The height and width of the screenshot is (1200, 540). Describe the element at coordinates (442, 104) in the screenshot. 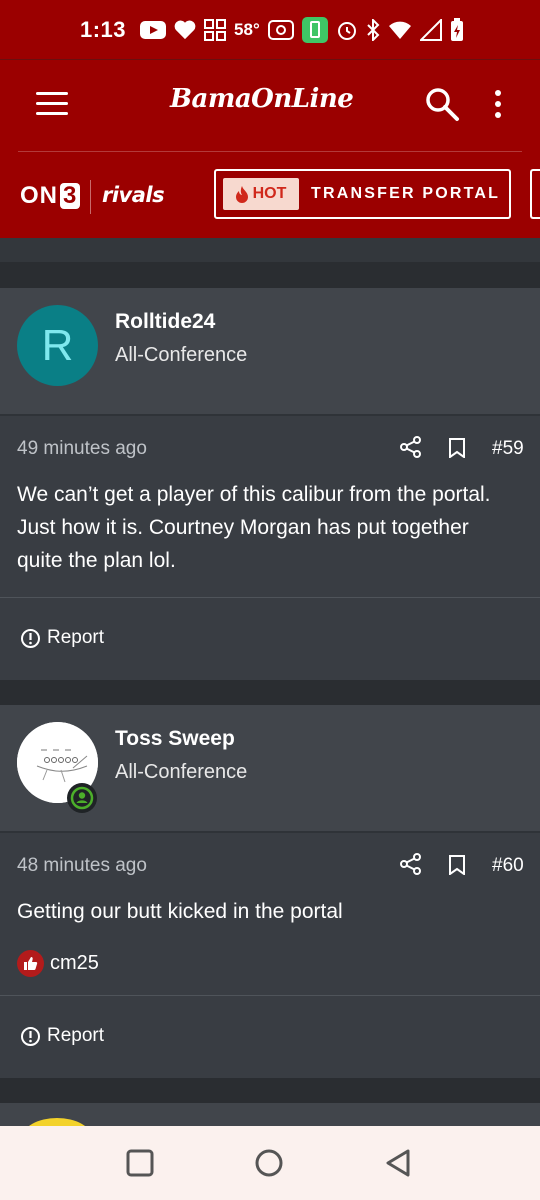

I see `search-icon` at that location.